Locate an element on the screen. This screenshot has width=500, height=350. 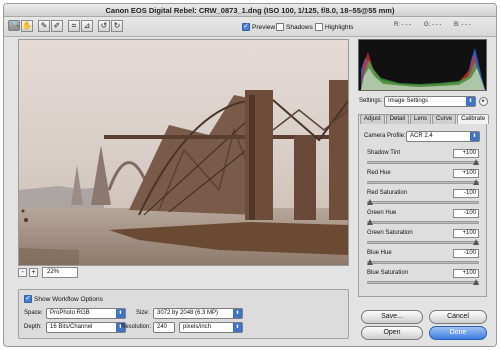
straighten-icon: ⊿ is located at coordinates (87, 26).